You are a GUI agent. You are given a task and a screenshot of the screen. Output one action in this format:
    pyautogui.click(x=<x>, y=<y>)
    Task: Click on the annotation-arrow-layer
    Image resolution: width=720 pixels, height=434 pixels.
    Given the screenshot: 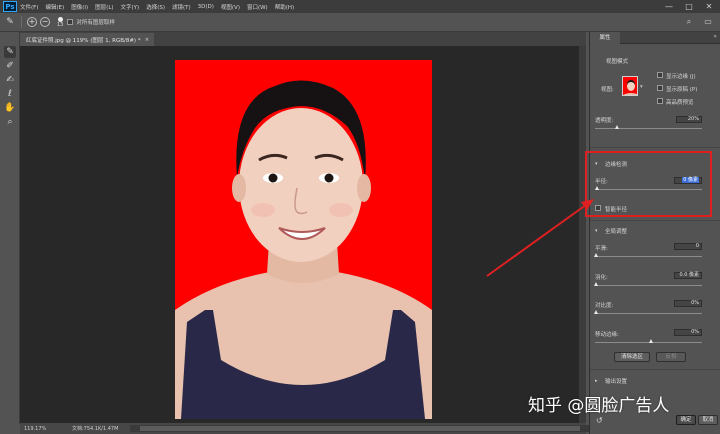 What is the action you would take?
    pyautogui.click(x=540, y=238)
    